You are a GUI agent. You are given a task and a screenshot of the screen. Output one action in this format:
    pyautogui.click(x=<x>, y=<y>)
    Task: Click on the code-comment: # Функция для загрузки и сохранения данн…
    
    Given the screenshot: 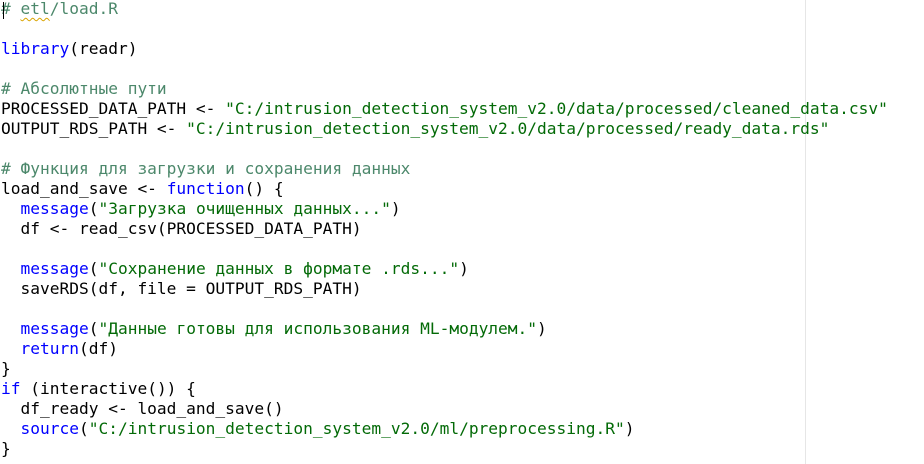 What is the action you would take?
    pyautogui.click(x=206, y=168)
    